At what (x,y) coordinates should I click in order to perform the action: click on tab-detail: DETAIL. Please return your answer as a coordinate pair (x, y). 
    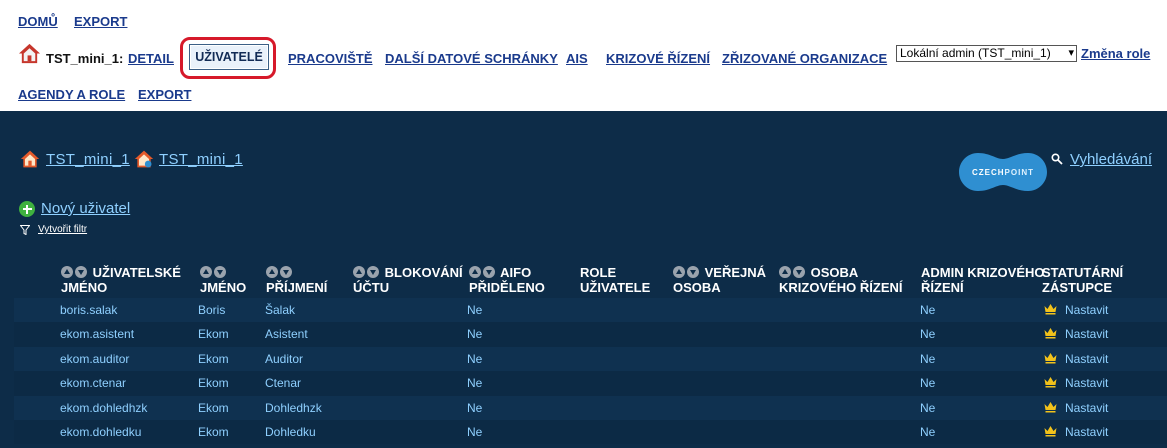
    Looking at the image, I should click on (151, 58).